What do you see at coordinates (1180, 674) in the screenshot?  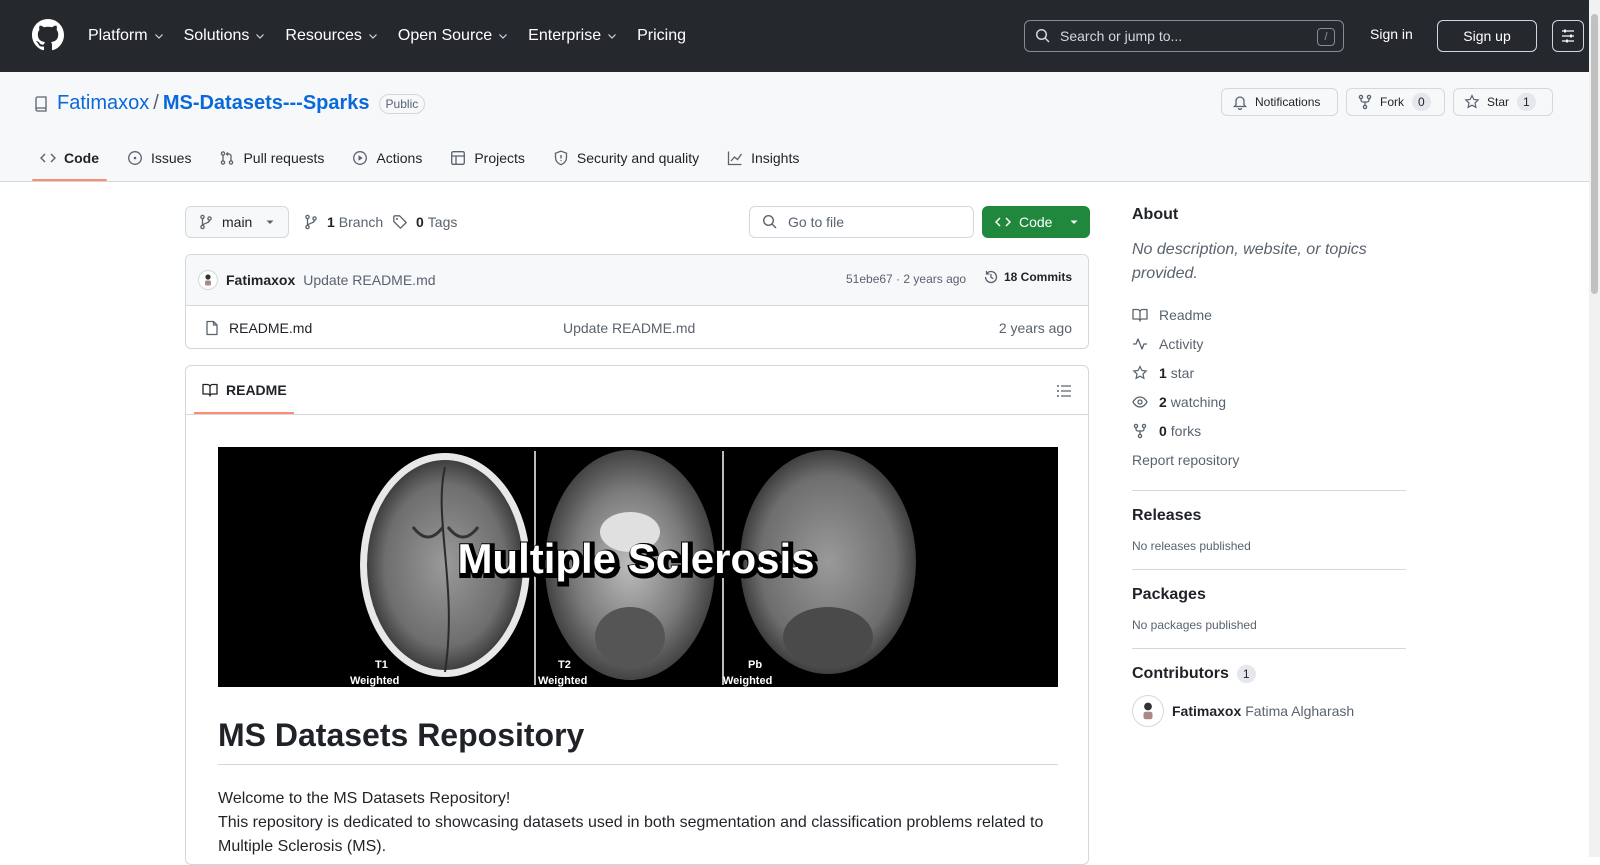 I see `contributors-title: Contributors` at bounding box center [1180, 674].